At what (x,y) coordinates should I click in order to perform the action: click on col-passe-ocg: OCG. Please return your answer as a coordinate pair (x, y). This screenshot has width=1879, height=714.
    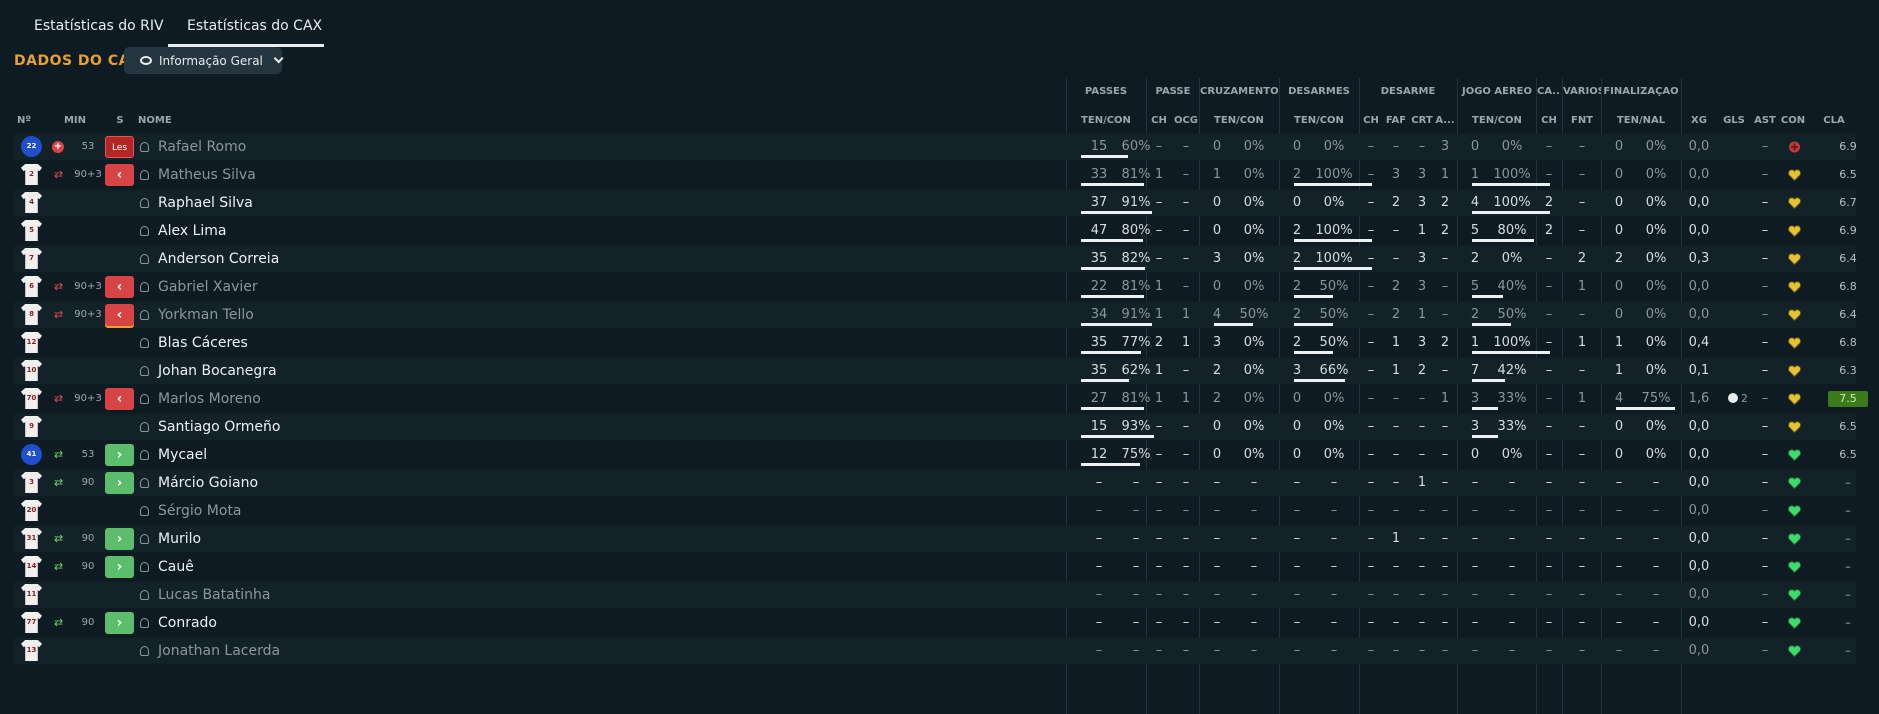
    Looking at the image, I should click on (1186, 120).